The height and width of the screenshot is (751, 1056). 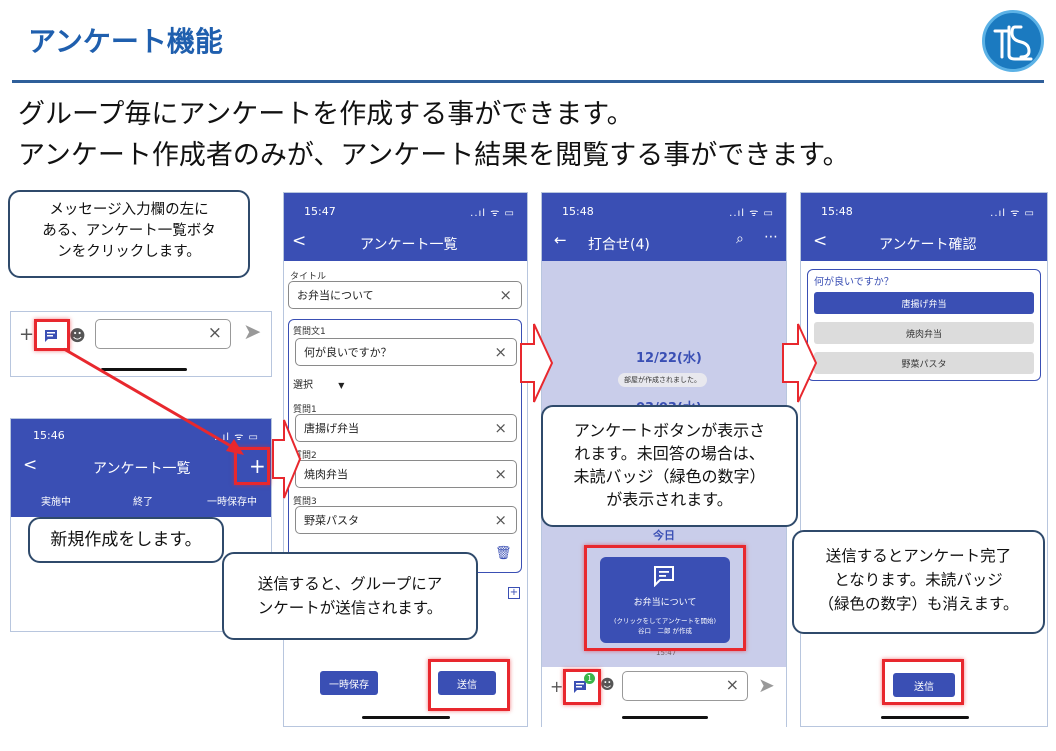 What do you see at coordinates (685, 686) in the screenshot?
I see `message-input: ×` at bounding box center [685, 686].